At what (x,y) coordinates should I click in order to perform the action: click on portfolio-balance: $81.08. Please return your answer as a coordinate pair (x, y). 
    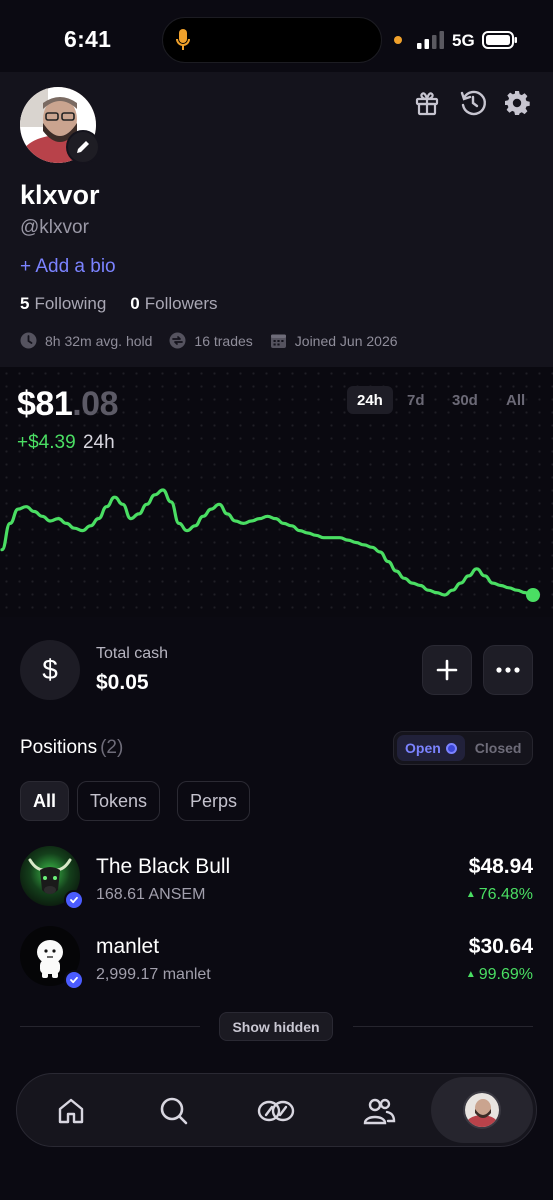
    Looking at the image, I should click on (67, 404).